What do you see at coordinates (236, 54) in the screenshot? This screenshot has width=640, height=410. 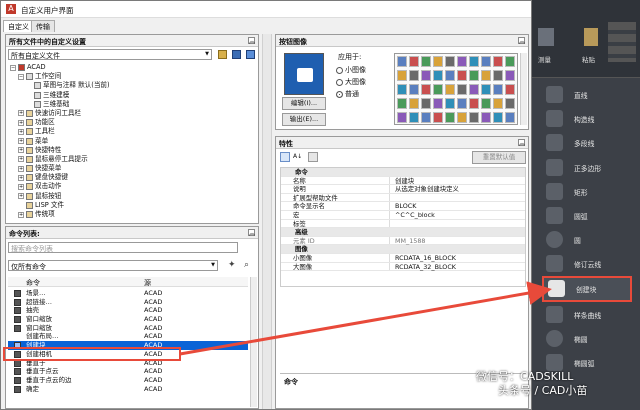 I see `save-icon` at bounding box center [236, 54].